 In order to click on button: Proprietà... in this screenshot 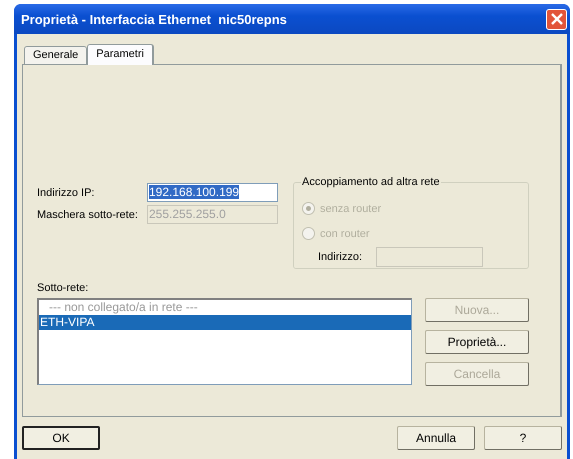, I will do `click(477, 342)`.